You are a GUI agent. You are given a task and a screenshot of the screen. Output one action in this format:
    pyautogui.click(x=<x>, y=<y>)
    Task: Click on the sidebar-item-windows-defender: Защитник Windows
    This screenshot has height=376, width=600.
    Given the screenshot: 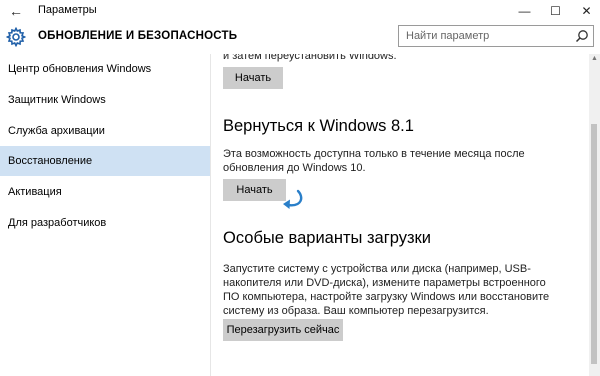 What is the action you would take?
    pyautogui.click(x=105, y=100)
    